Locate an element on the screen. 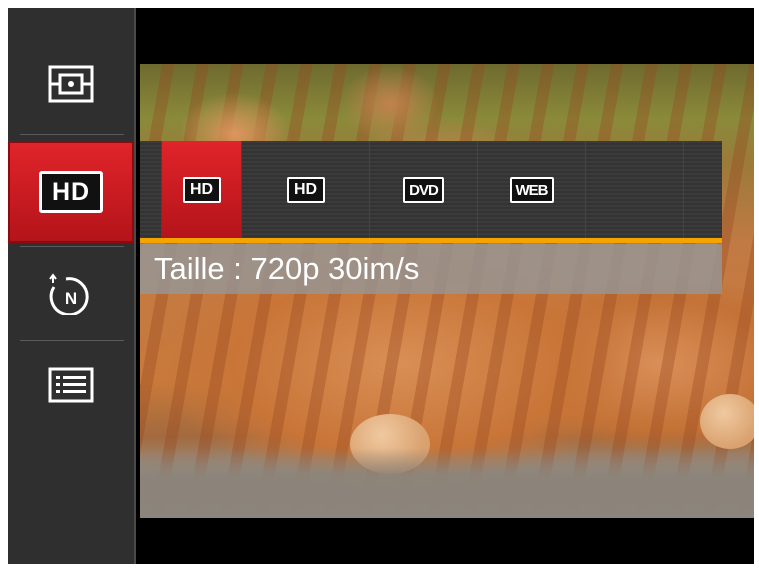 The image size is (759, 570). option-caption: Taille : 720p 30im/s is located at coordinates (431, 269).